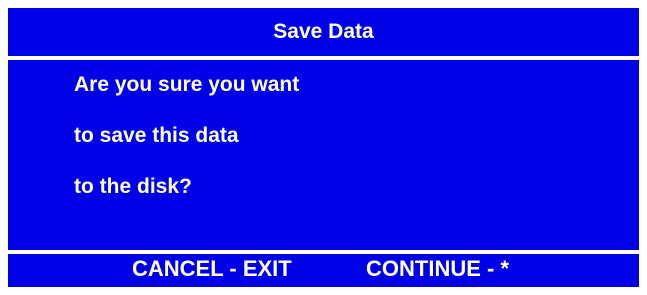  What do you see at coordinates (156, 135) in the screenshot?
I see `message-line-2: to save this data` at bounding box center [156, 135].